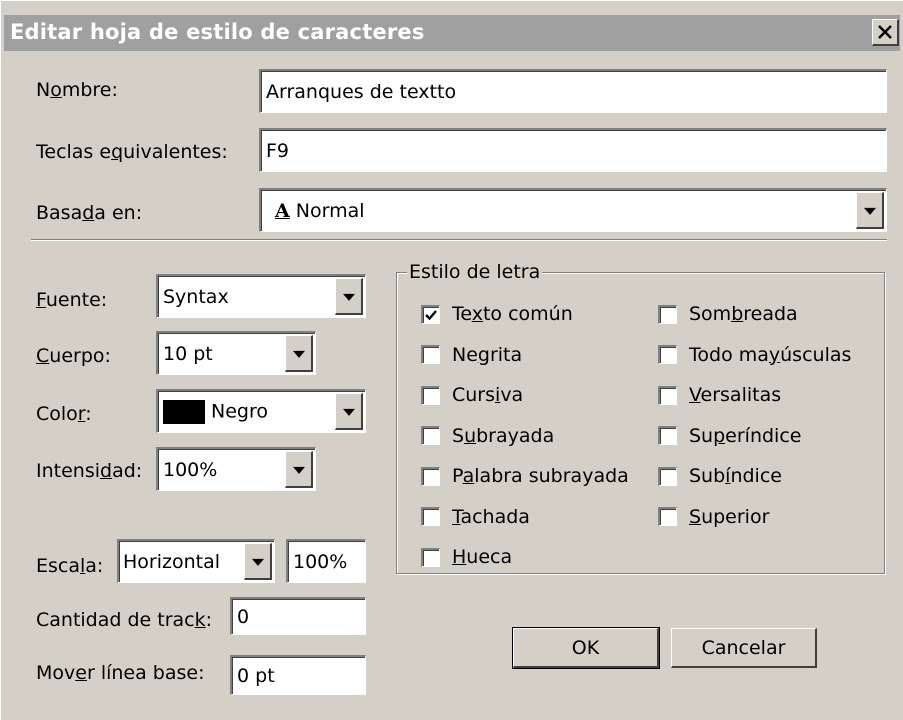 This screenshot has height=720, width=903. I want to click on tracking-label: Cantidad de track:, so click(124, 620).